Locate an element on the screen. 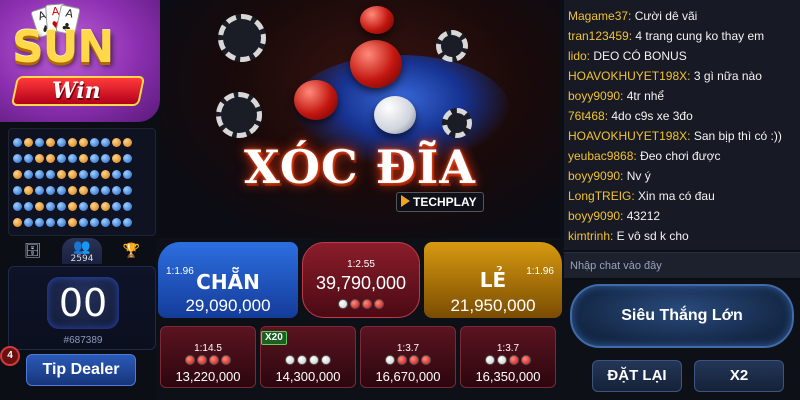  control-panel: Siêu Thắng Lớn ĐẶT LẠI X2 is located at coordinates (682, 340).